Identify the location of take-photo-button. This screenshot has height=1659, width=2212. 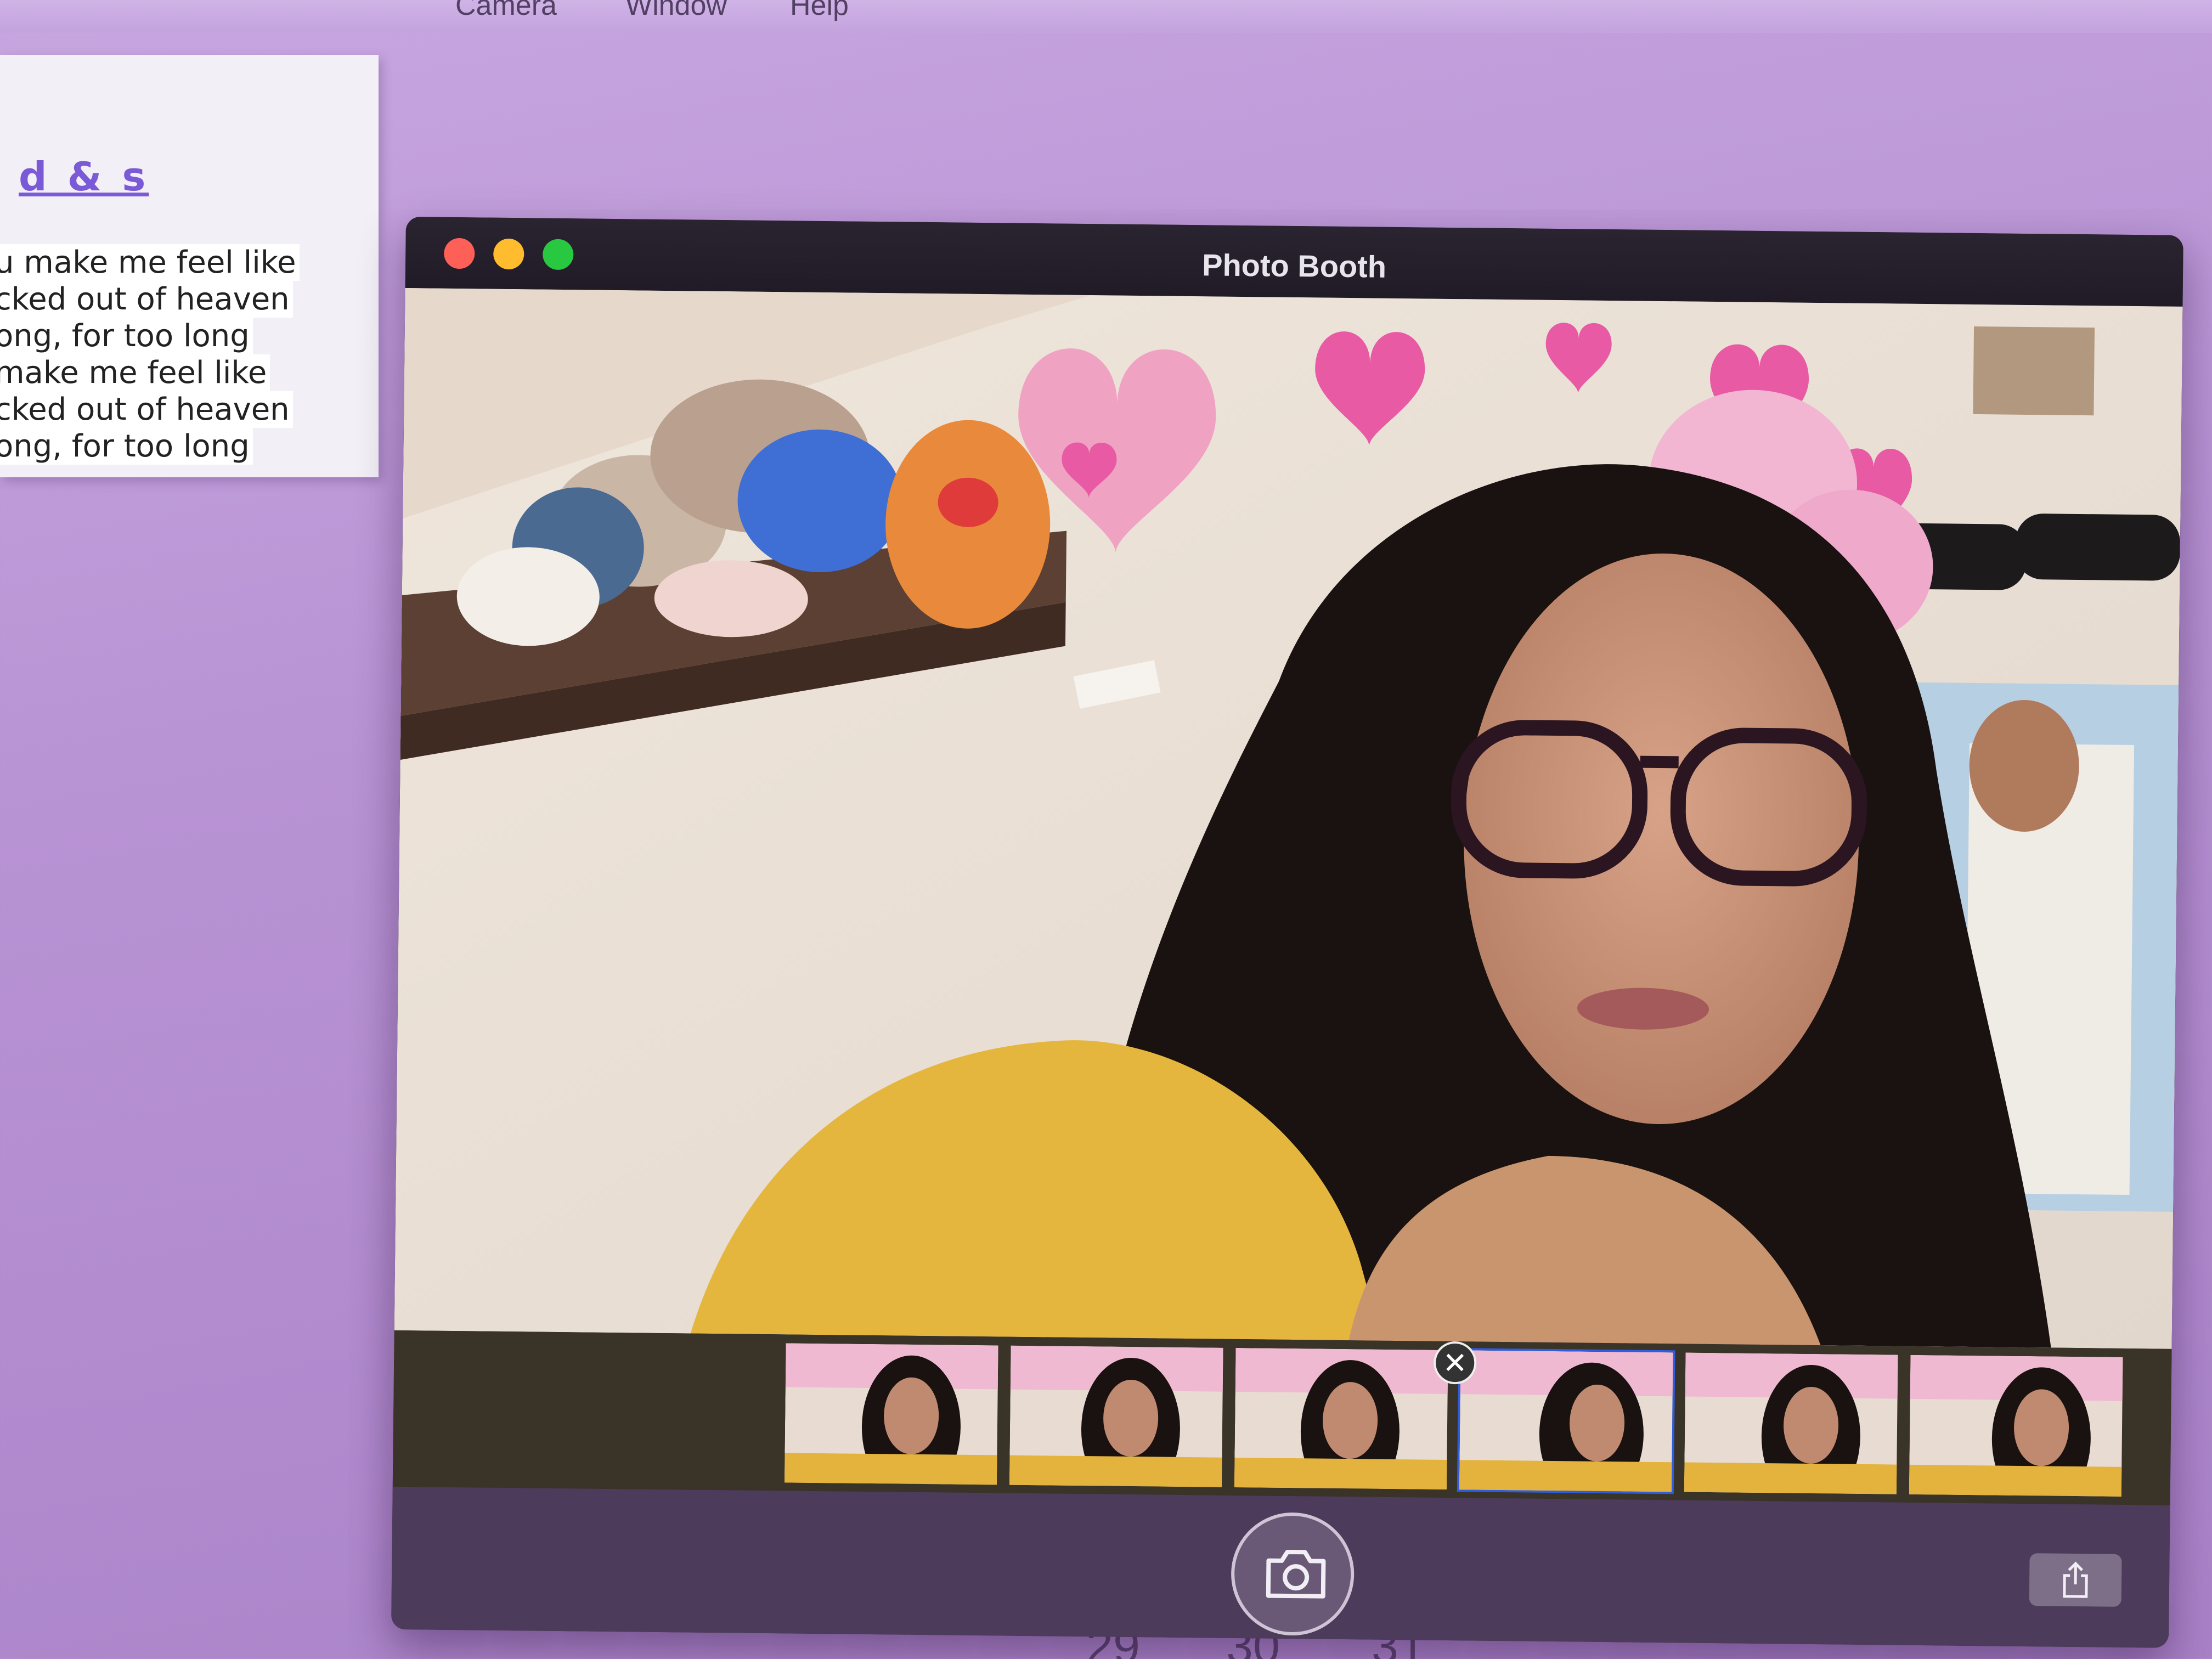
(1293, 1574).